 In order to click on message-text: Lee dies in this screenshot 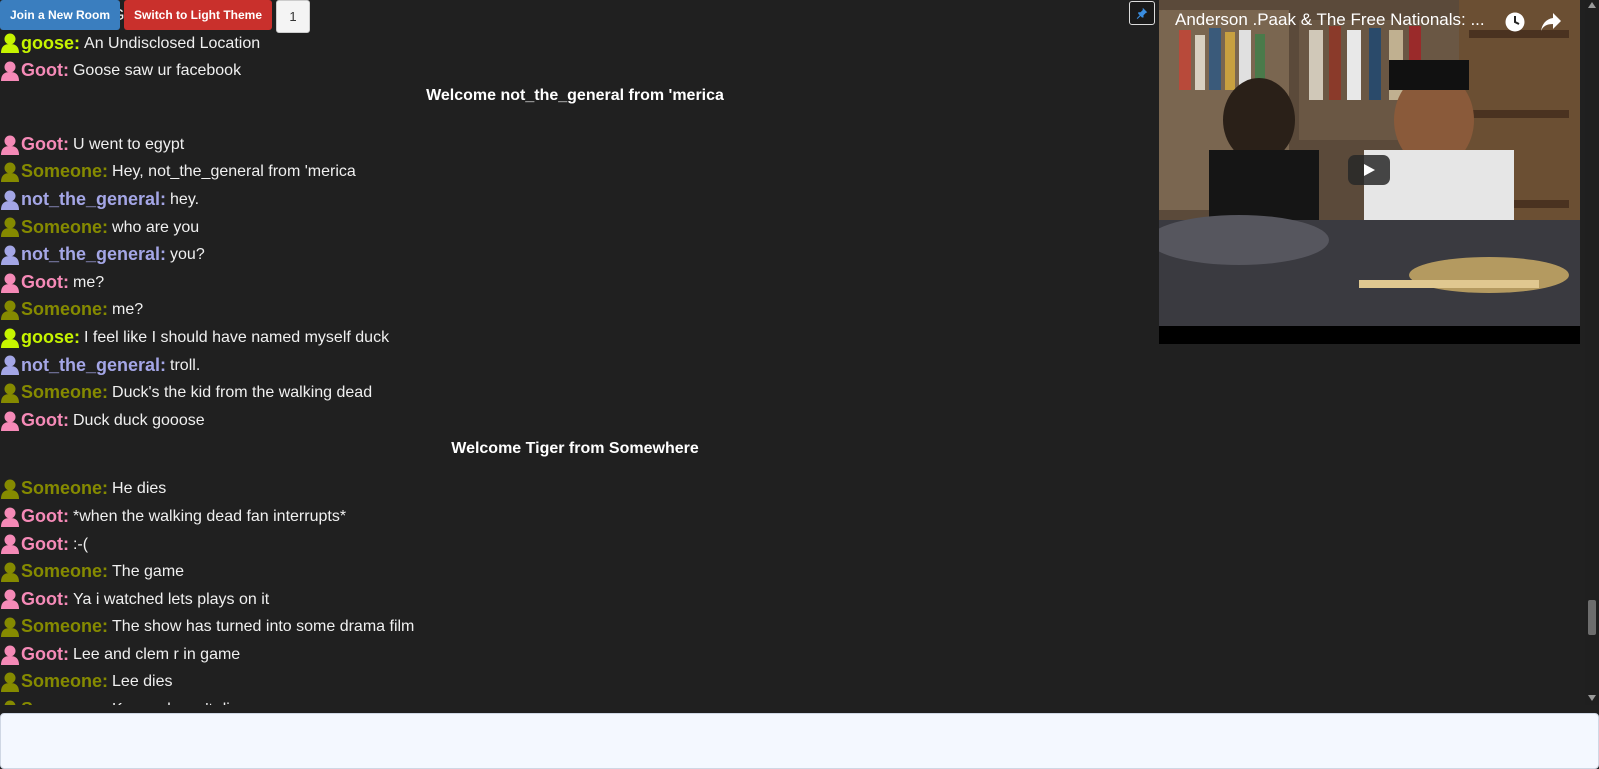, I will do `click(142, 682)`.